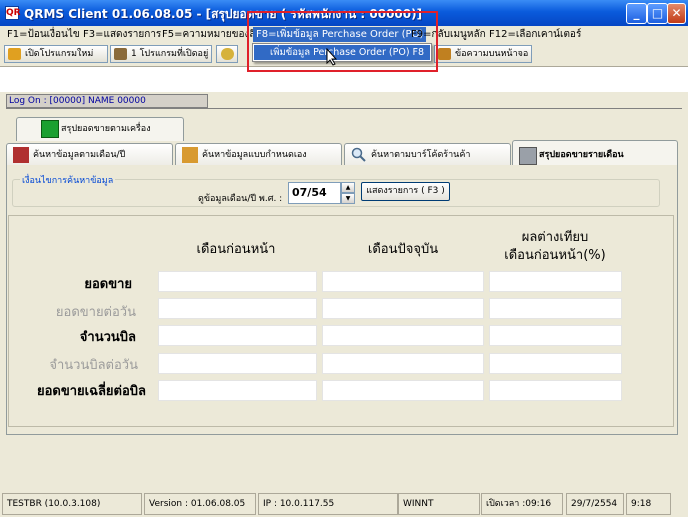 This screenshot has width=688, height=517. I want to click on tab-search-custom: ค้นหาข้อมูลแบบกำหนดเอง, so click(258, 155).